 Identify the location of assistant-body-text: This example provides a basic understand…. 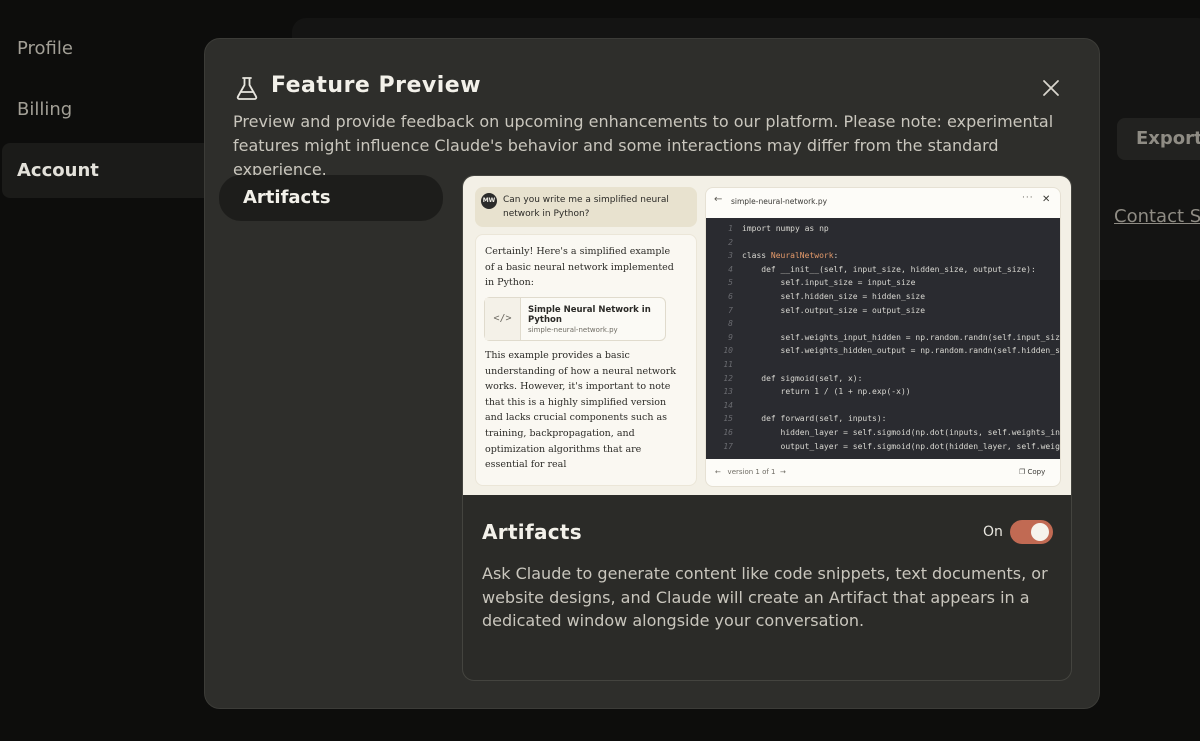
(581, 410).